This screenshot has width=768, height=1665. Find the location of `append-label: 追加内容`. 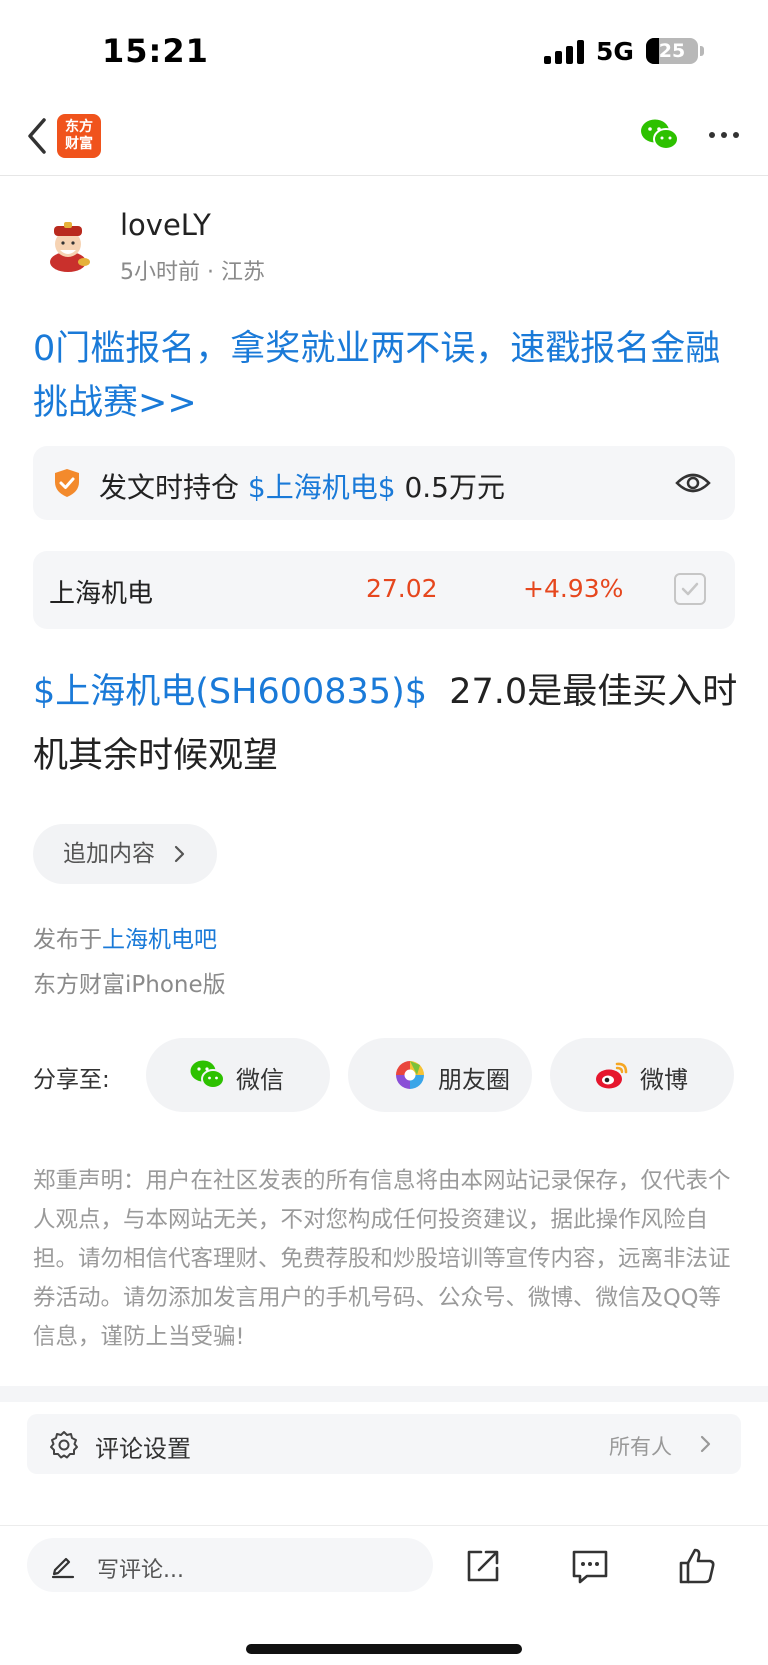

append-label: 追加内容 is located at coordinates (109, 854).